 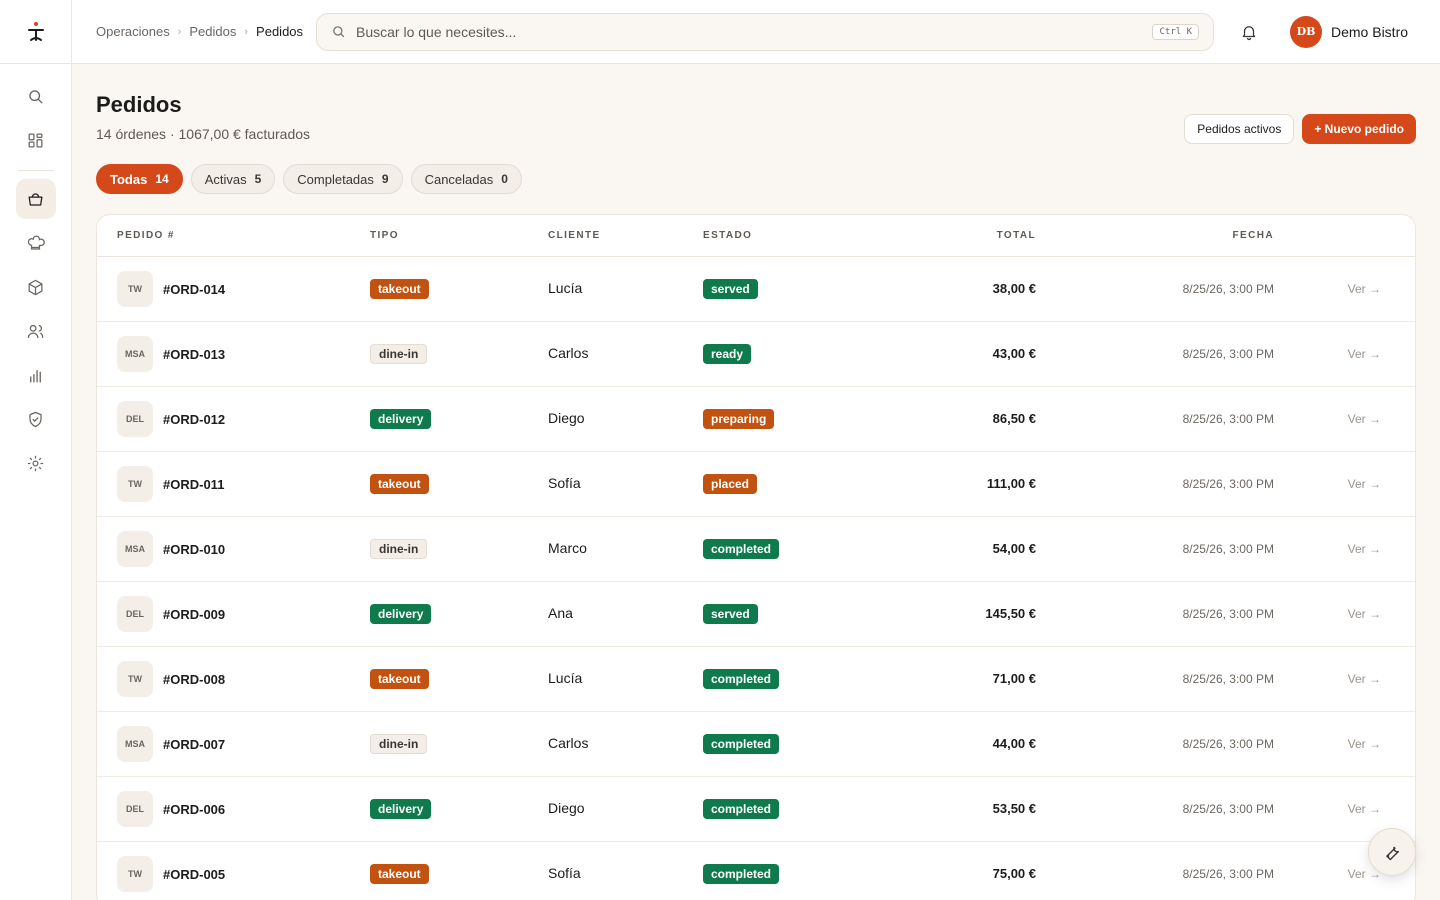 What do you see at coordinates (36, 96) in the screenshot?
I see `sidebar-item-search` at bounding box center [36, 96].